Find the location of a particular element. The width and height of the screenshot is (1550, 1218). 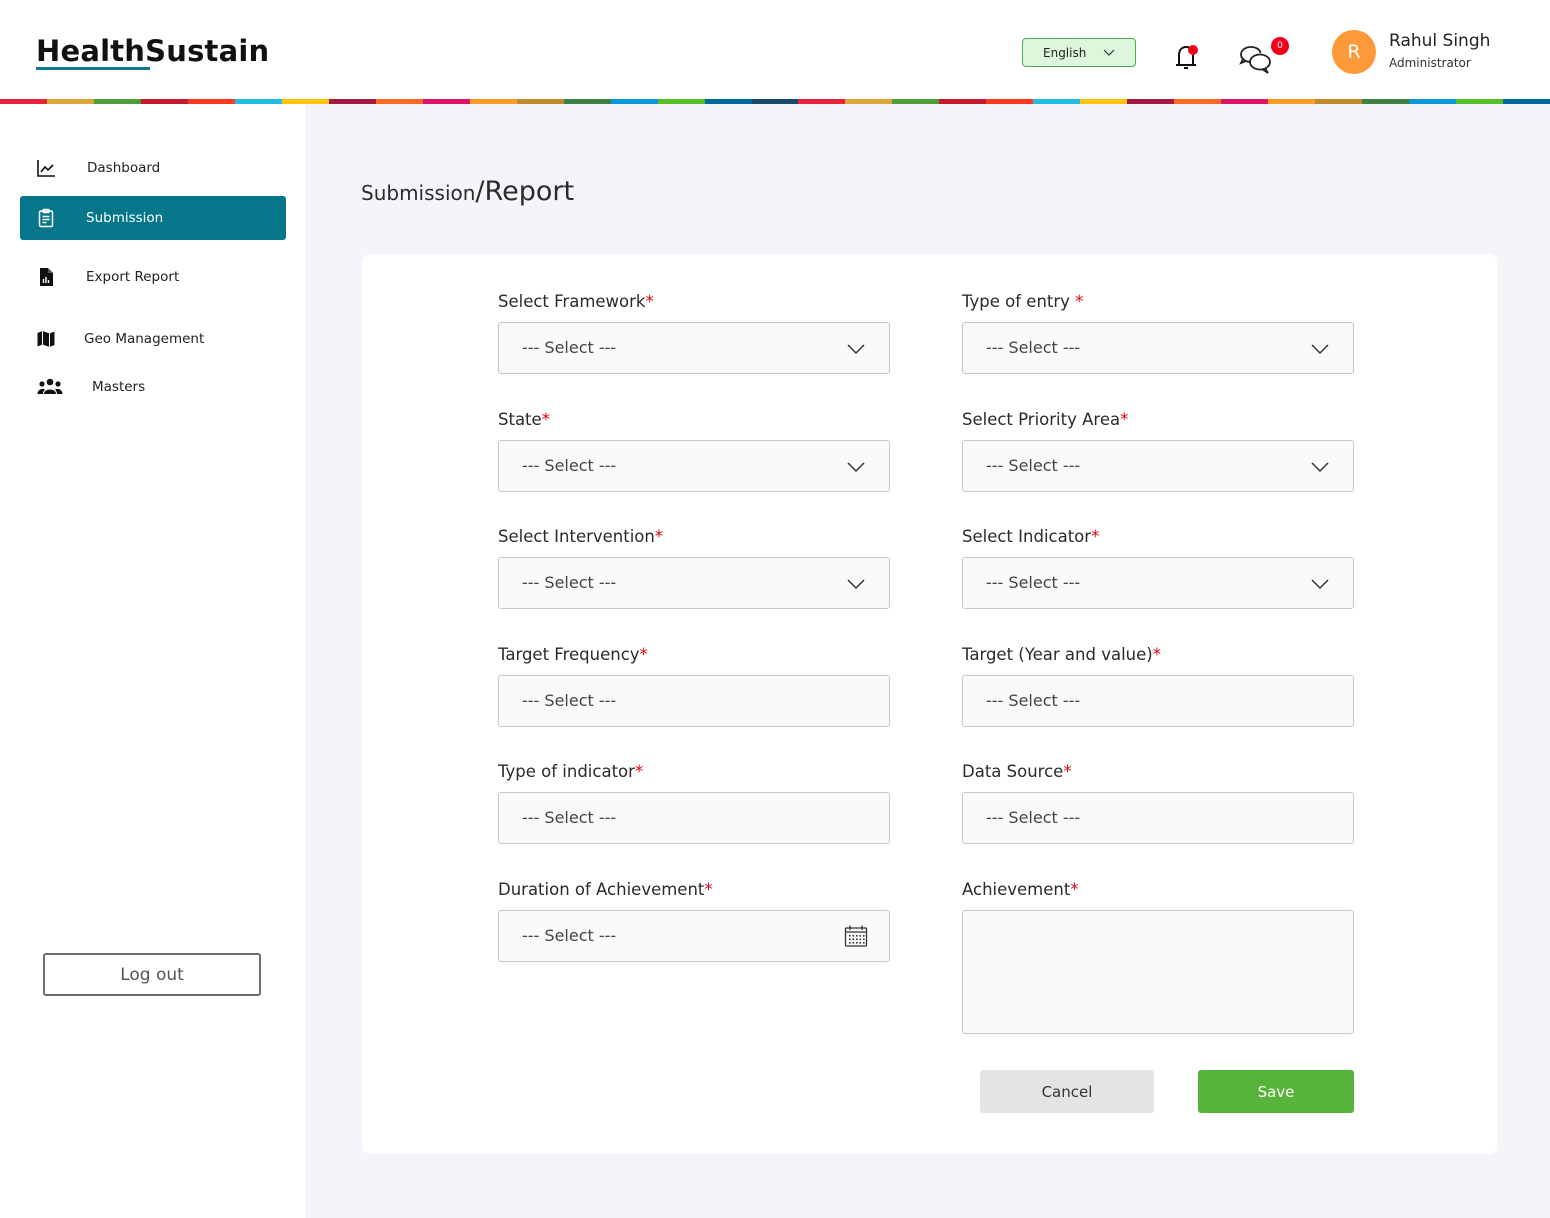

indicator-value: --- Select --- is located at coordinates (1033, 582).